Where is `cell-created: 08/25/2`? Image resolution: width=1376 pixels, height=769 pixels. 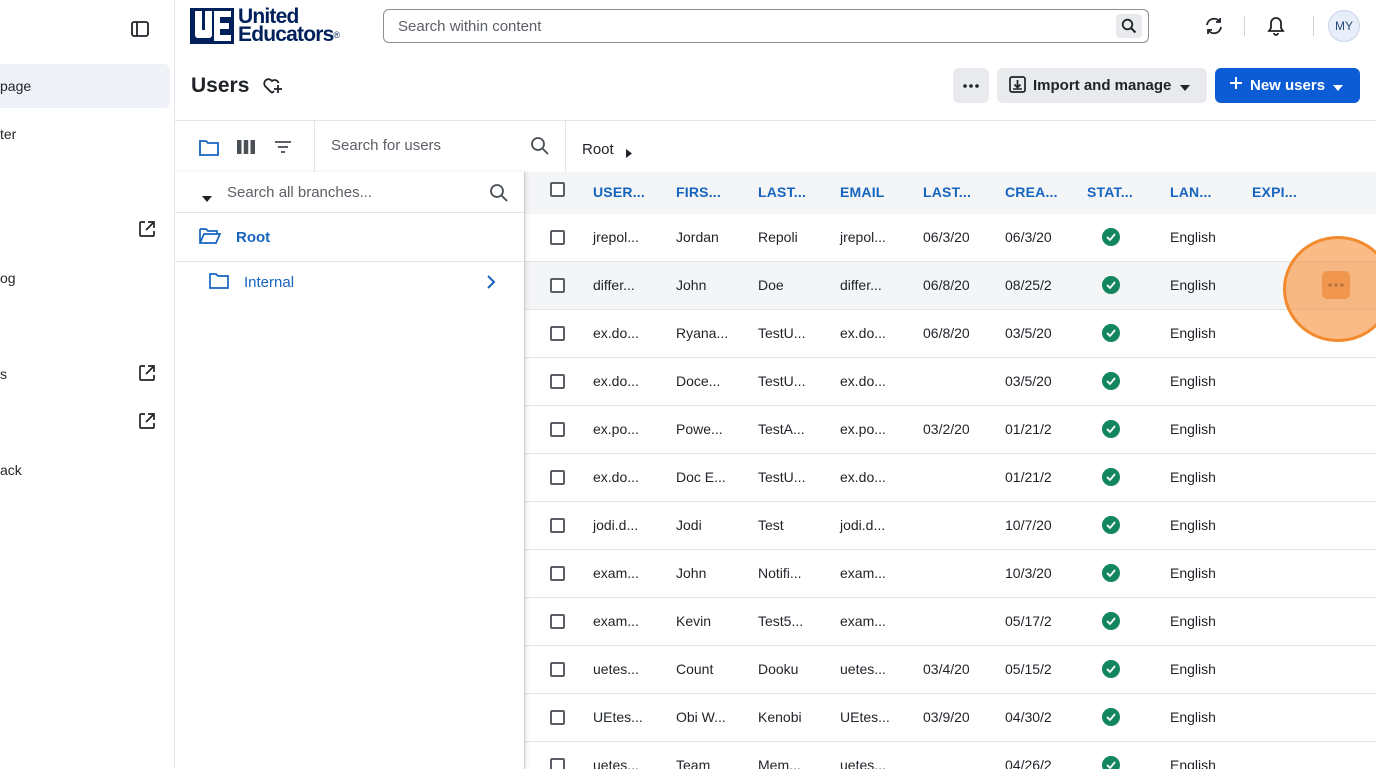 cell-created: 08/25/2 is located at coordinates (1028, 285).